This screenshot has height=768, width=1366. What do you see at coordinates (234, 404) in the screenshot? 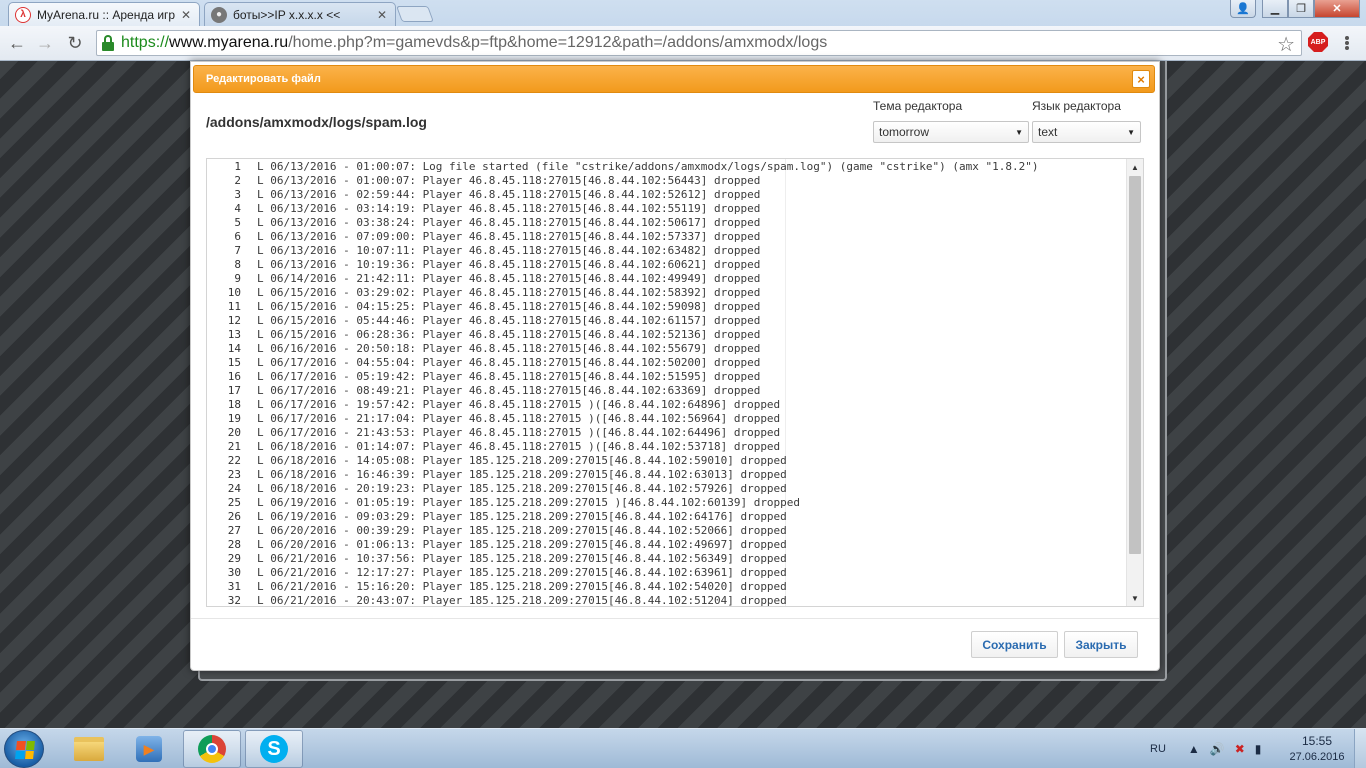
I see `line-number: 18` at bounding box center [234, 404].